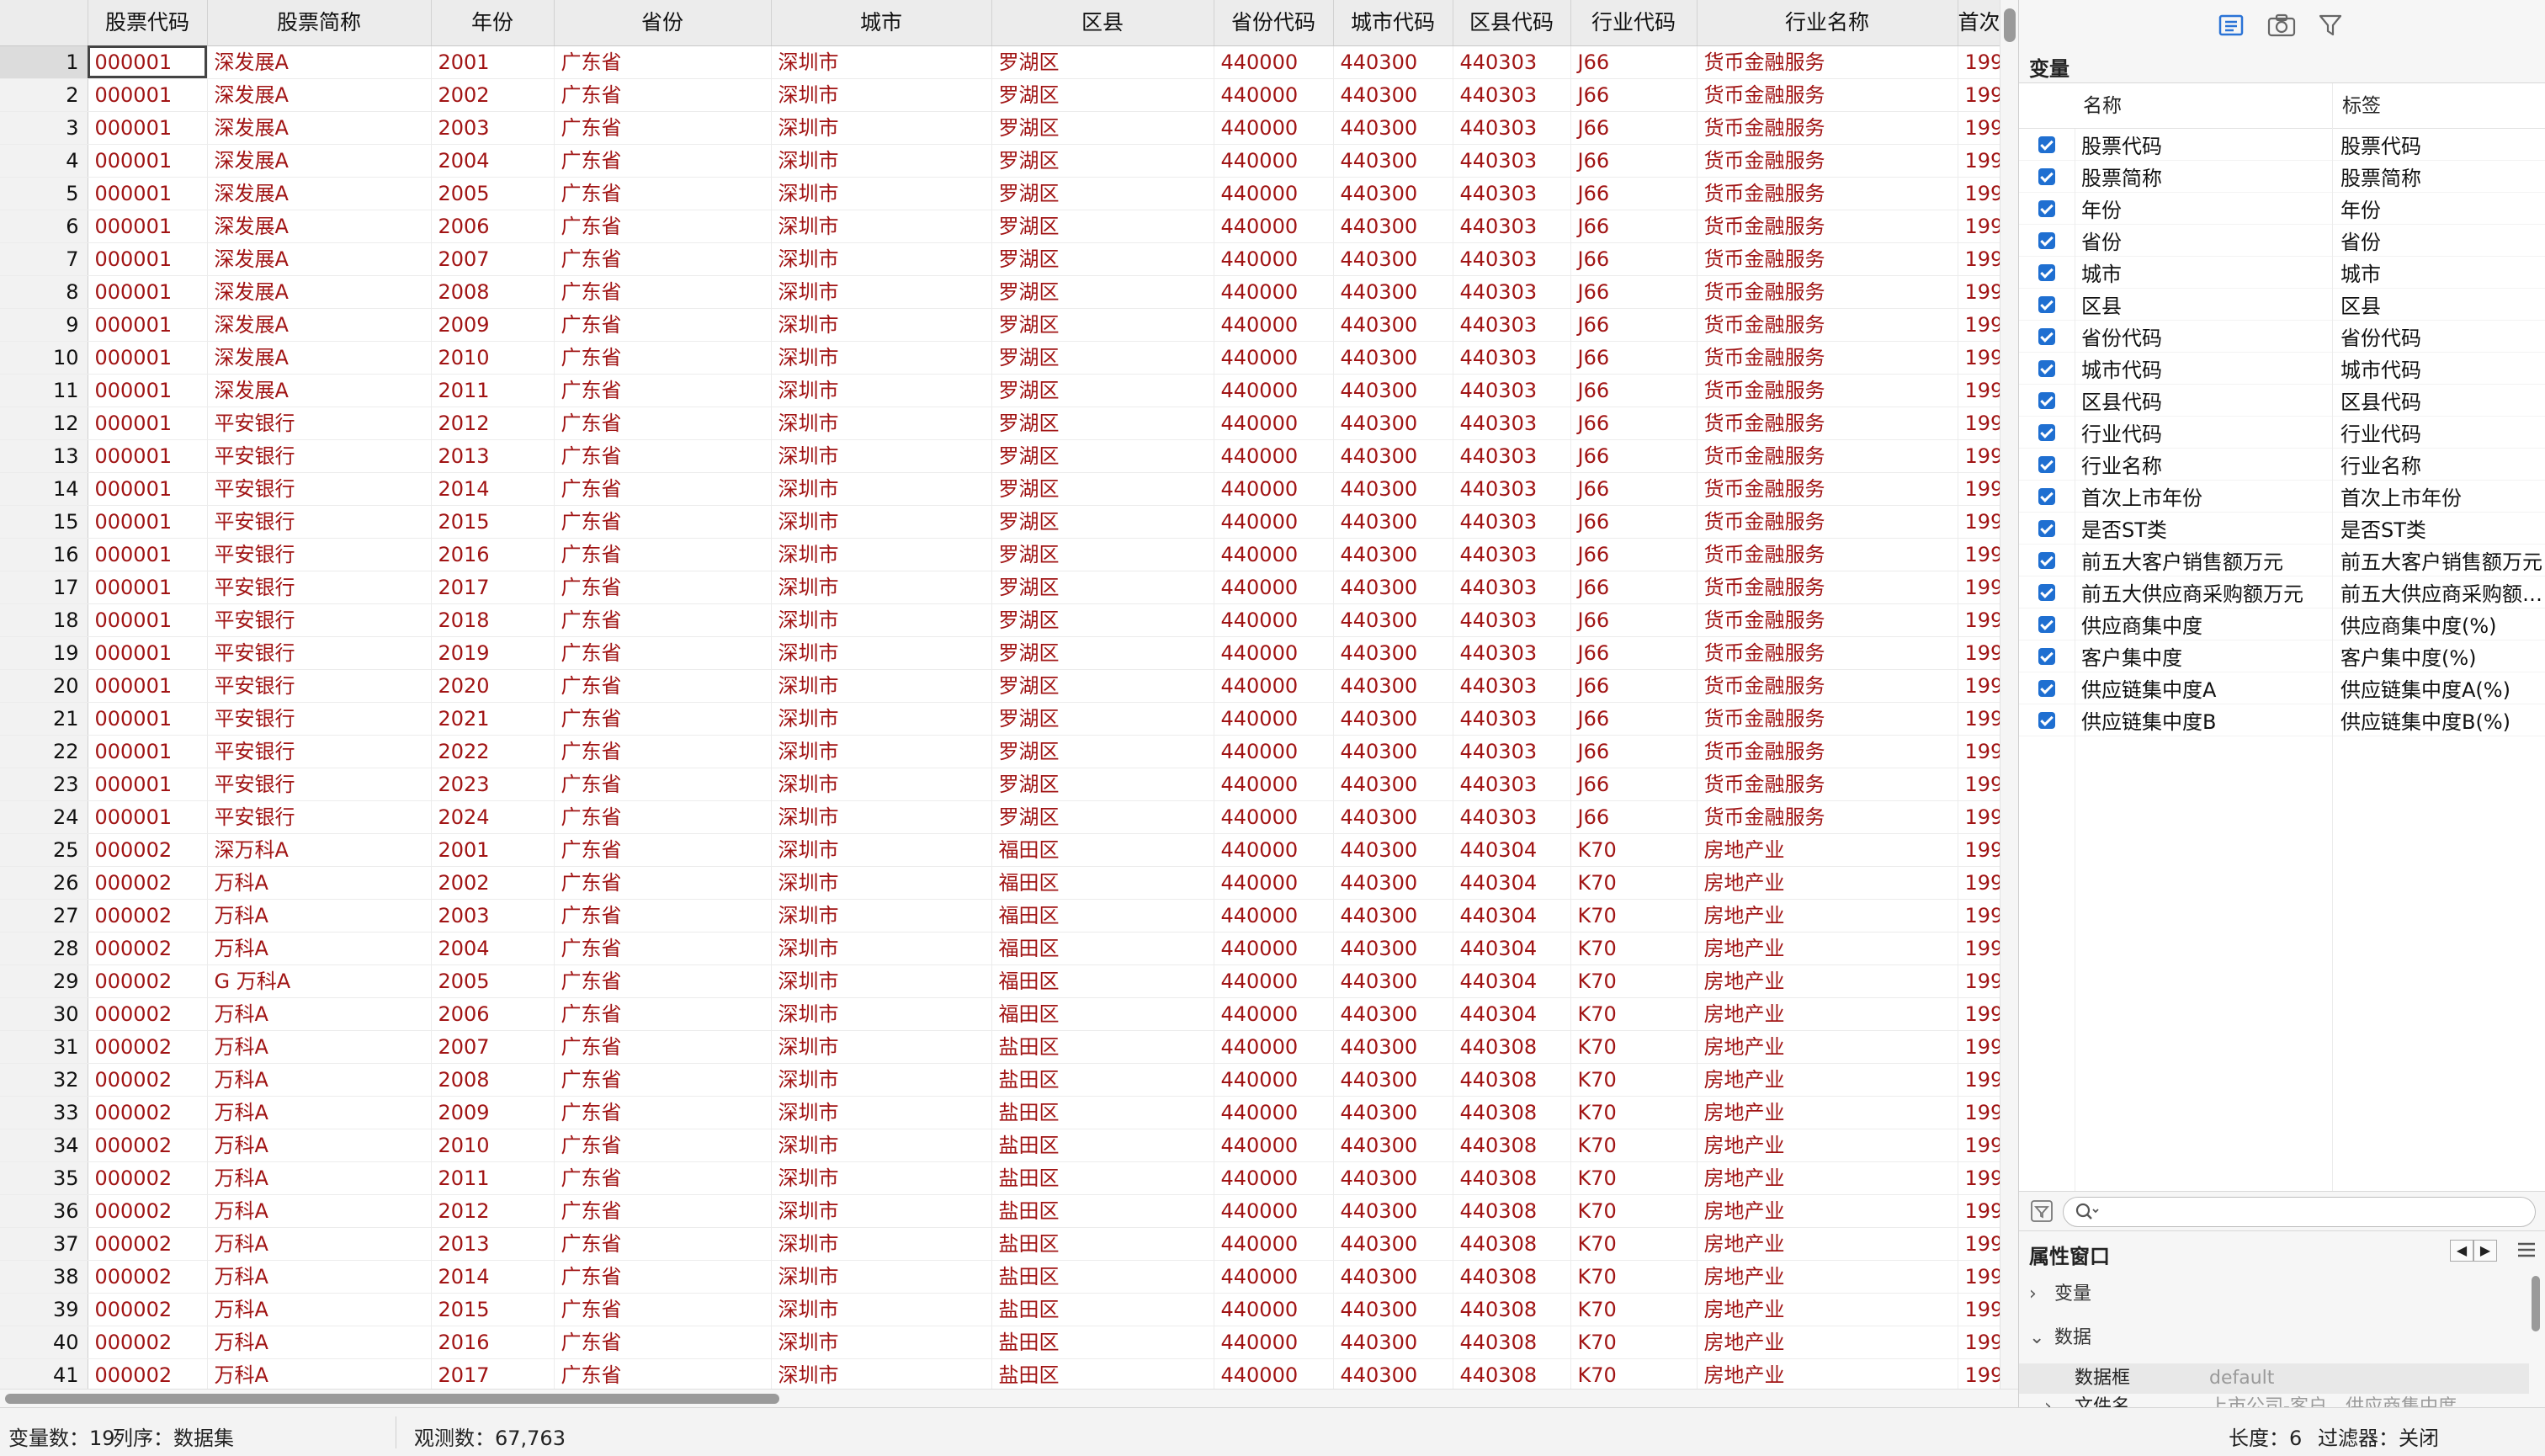 The image size is (2545, 1456). I want to click on variable-row: 区县 区县, so click(2282, 305).